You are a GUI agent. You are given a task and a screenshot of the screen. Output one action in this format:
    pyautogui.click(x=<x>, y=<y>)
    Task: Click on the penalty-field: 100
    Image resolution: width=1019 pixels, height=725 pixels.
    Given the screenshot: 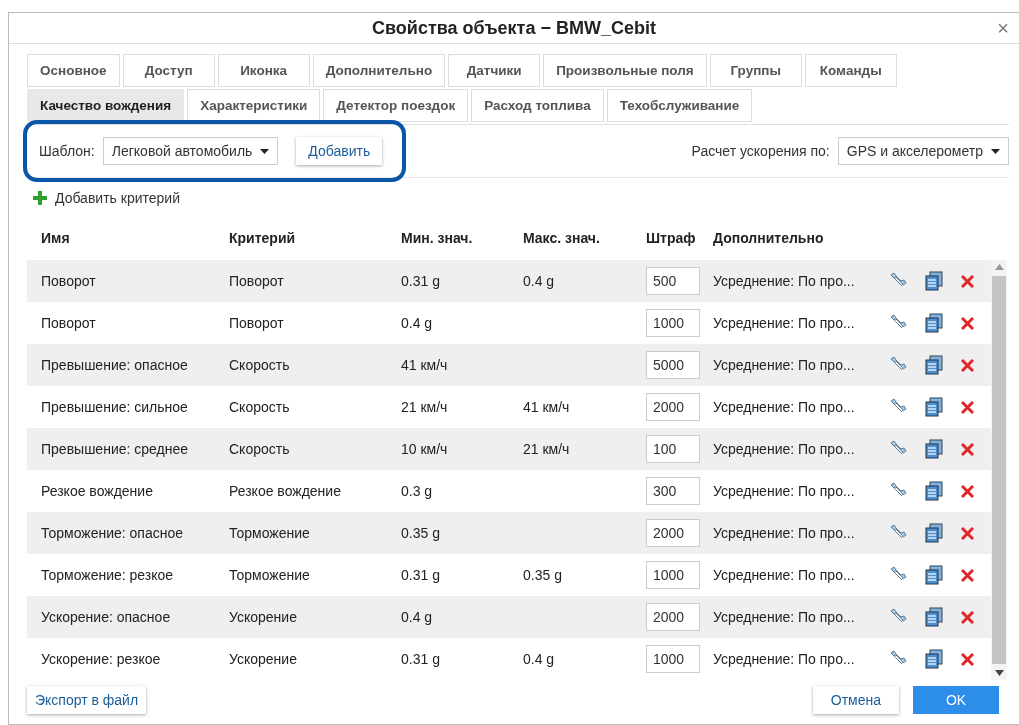 What is the action you would take?
    pyautogui.click(x=673, y=449)
    